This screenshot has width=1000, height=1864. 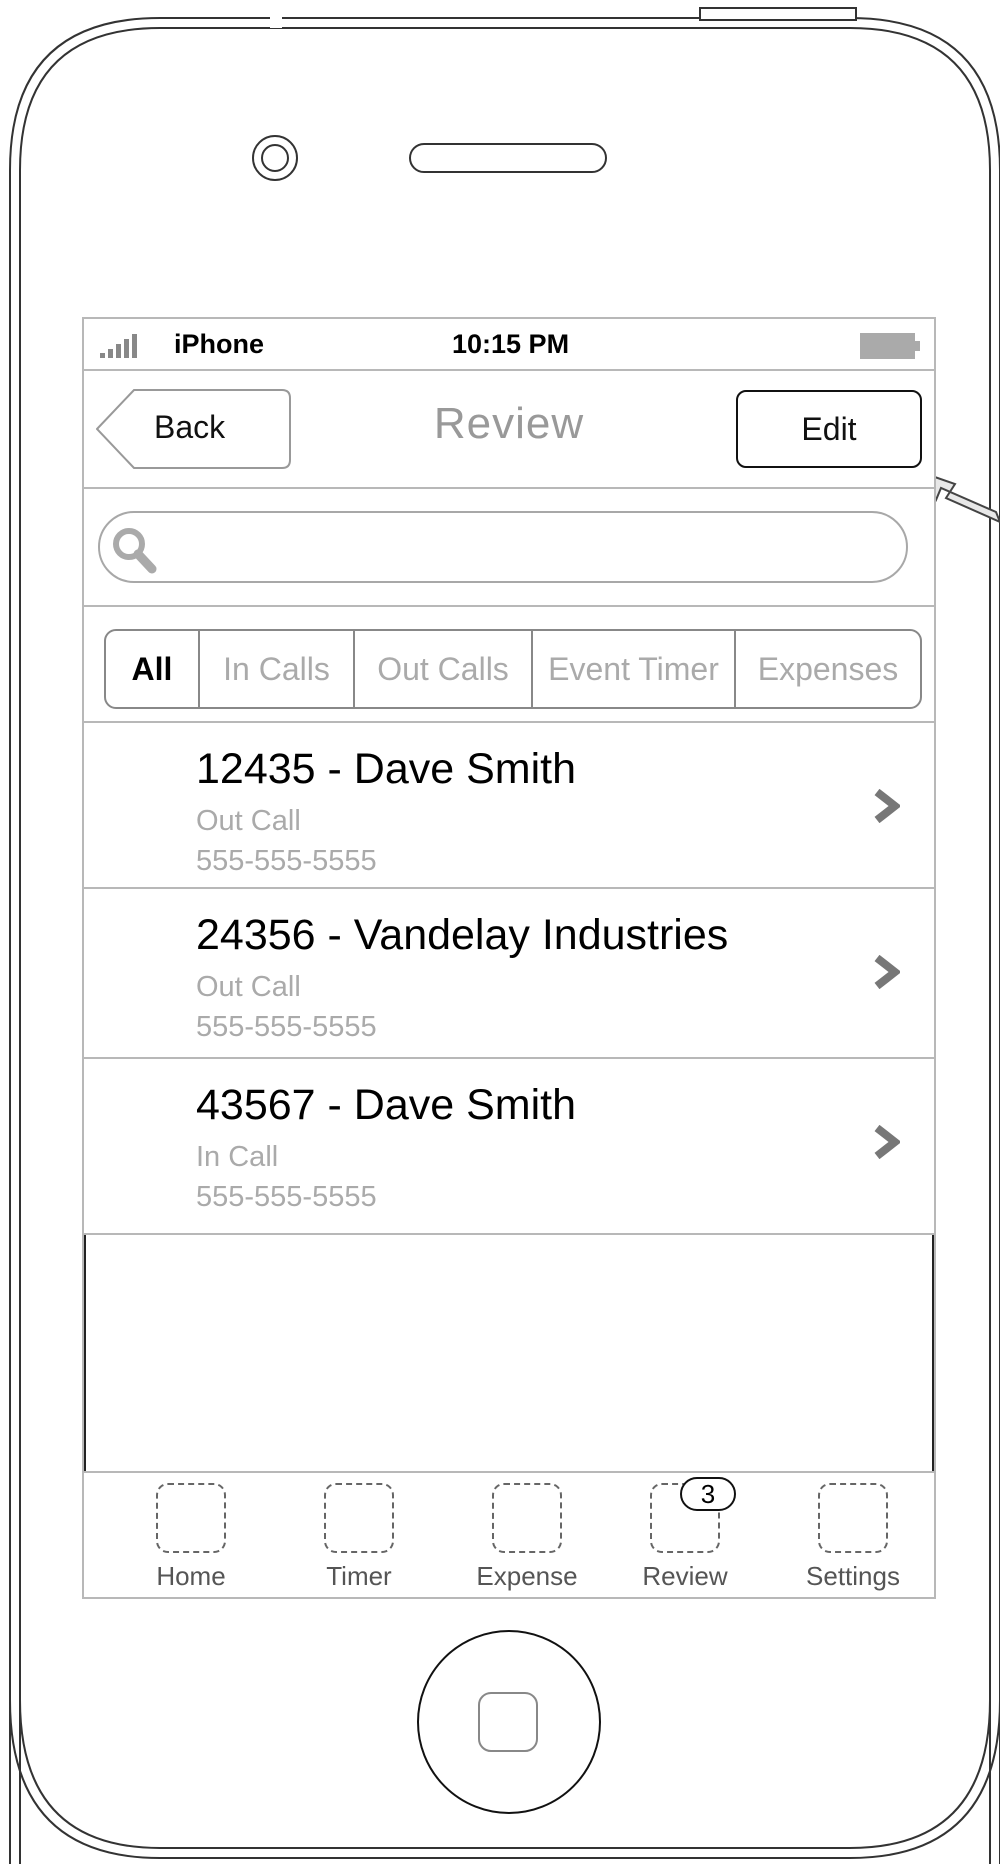 I want to click on carrier-label: iPhone, so click(x=219, y=344).